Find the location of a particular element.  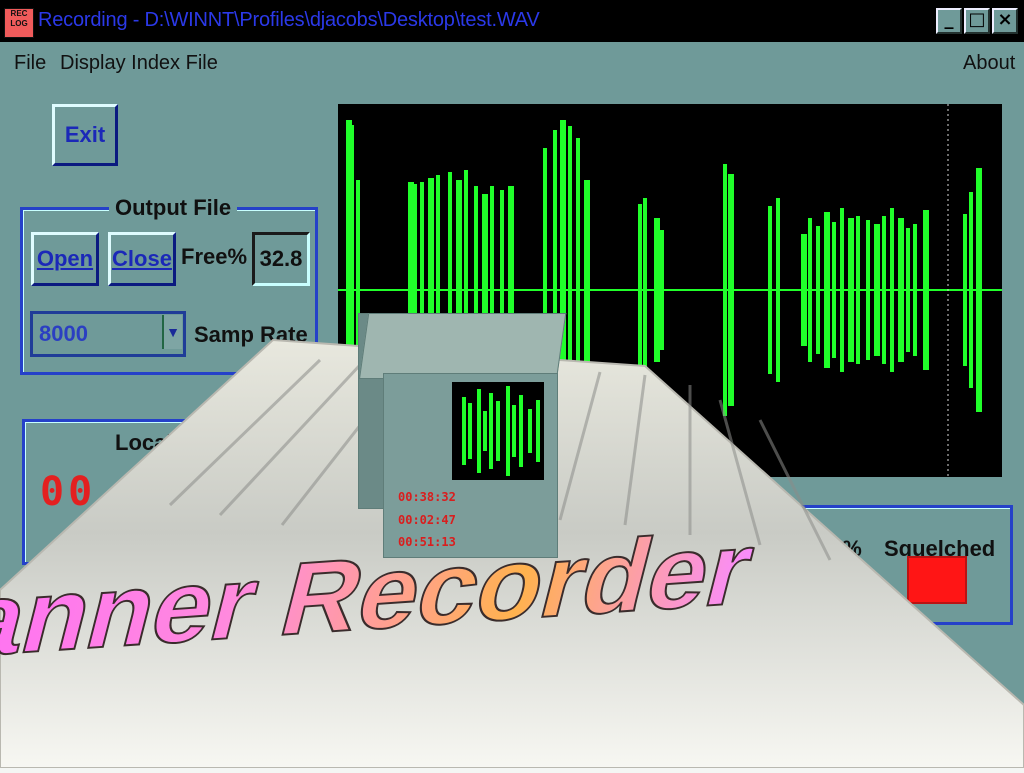

free-percent-value: 32.8 is located at coordinates (281, 259).